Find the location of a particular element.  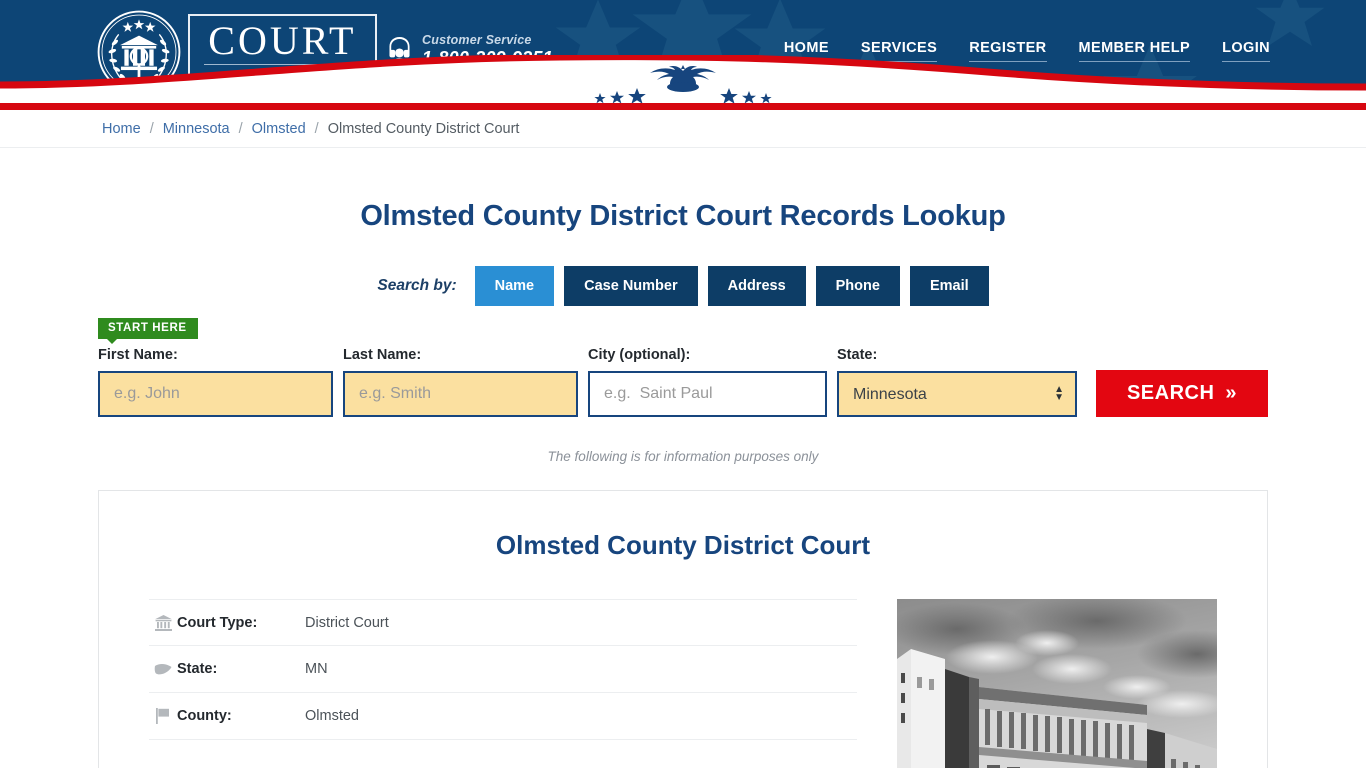

flag-icon is located at coordinates (163, 716).